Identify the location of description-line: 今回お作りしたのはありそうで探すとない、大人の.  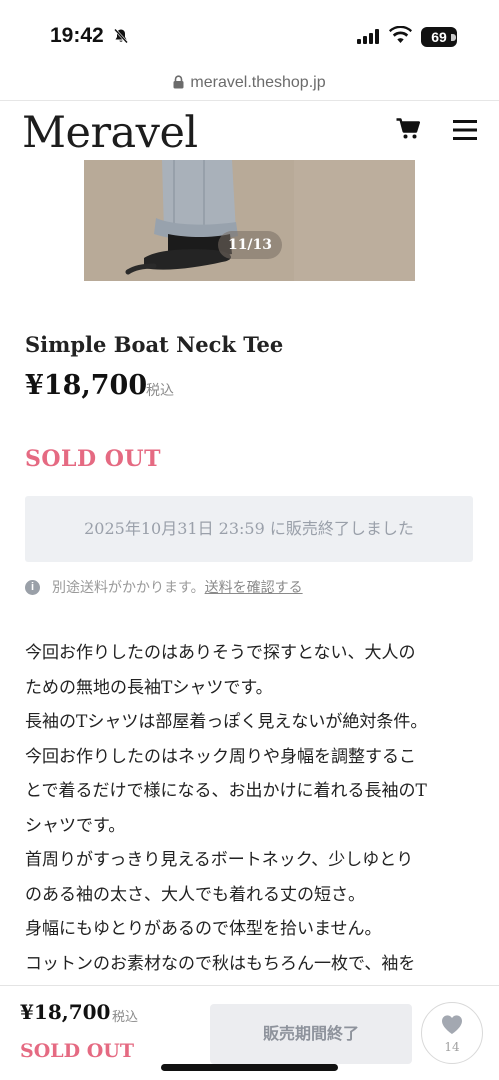
(220, 653).